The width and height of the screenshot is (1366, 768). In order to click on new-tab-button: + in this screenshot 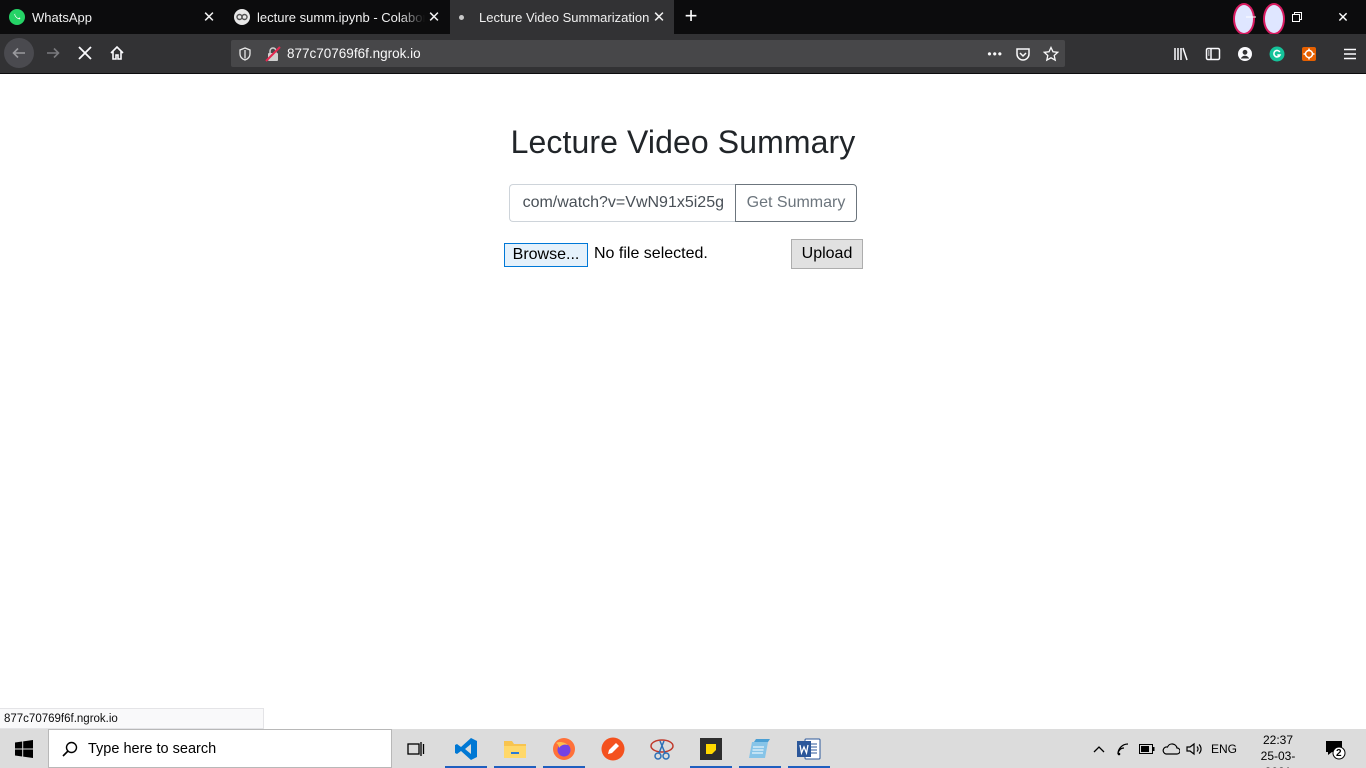, I will do `click(691, 17)`.